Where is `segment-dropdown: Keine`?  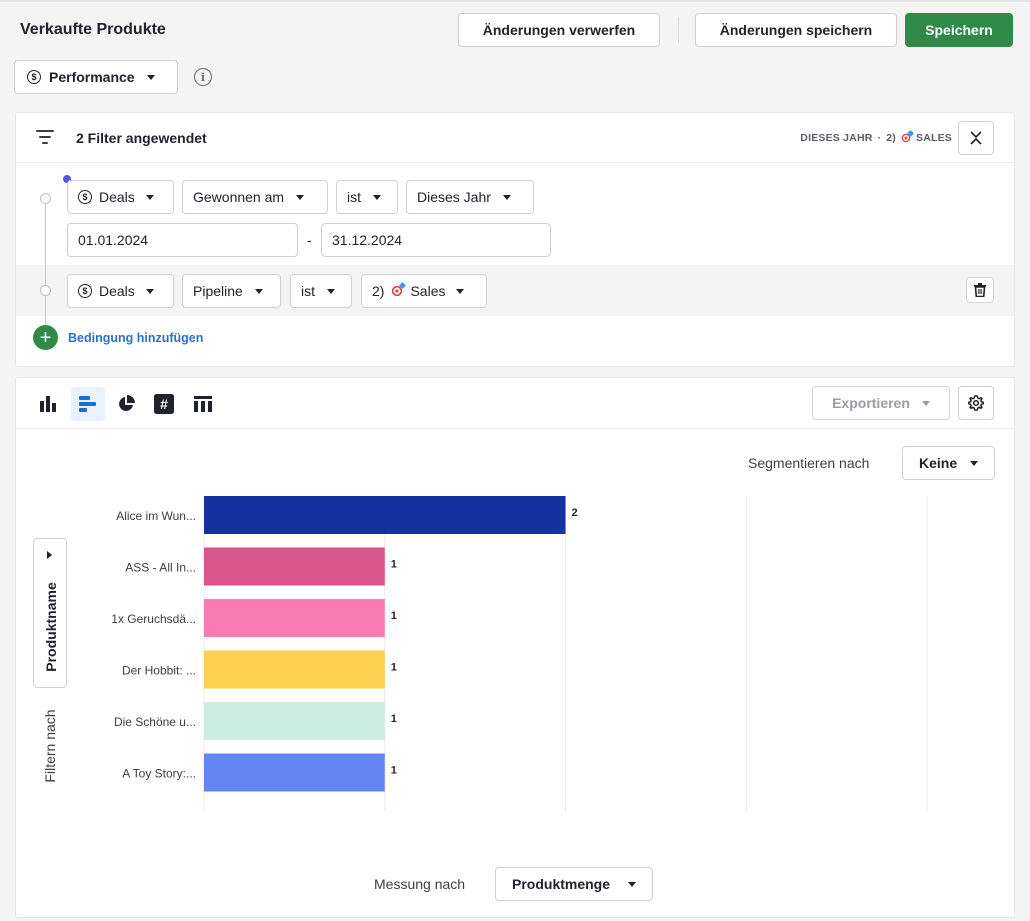
segment-dropdown: Keine is located at coordinates (948, 463).